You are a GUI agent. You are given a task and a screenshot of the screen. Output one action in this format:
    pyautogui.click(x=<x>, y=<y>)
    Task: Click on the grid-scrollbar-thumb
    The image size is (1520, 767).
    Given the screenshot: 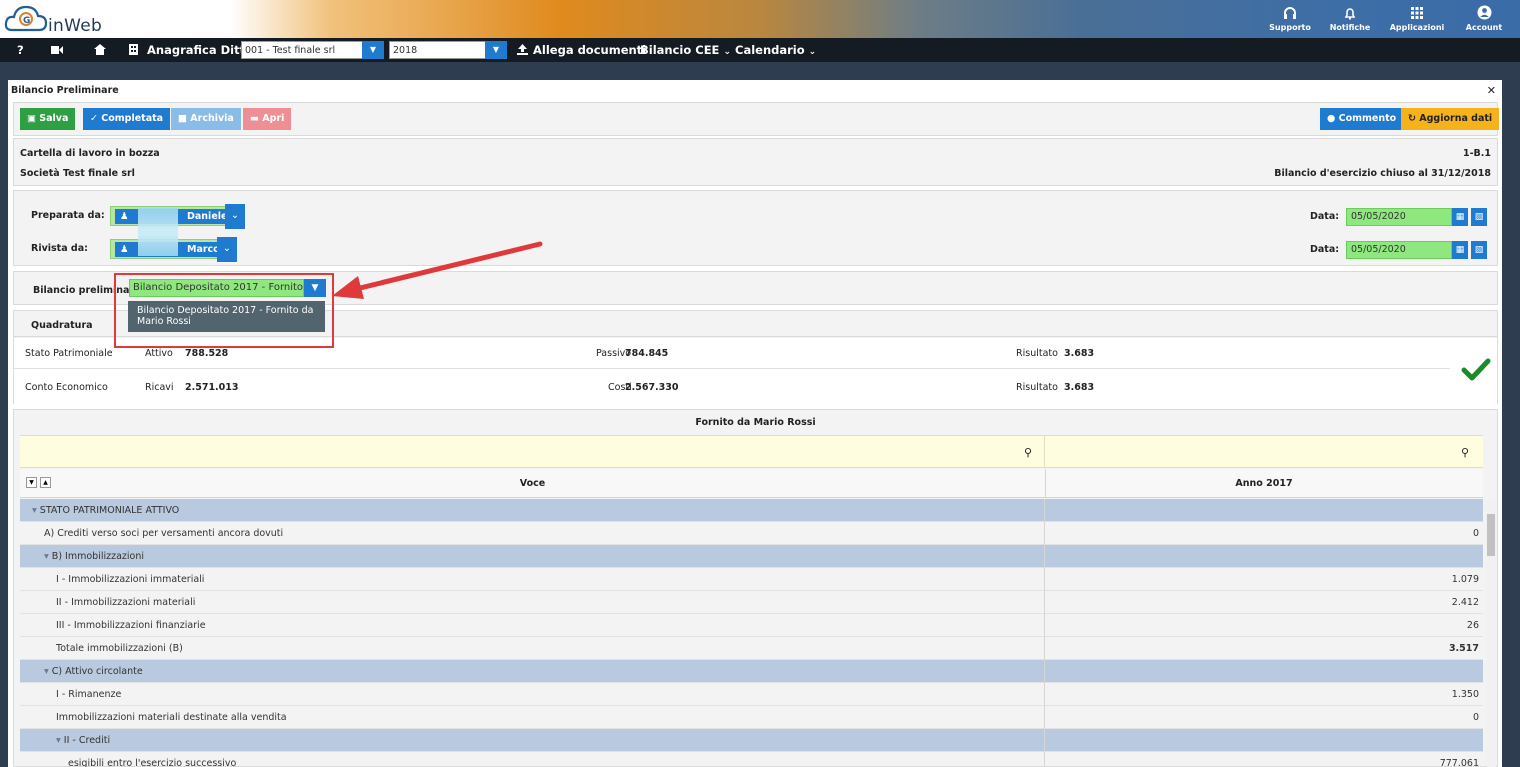 What is the action you would take?
    pyautogui.click(x=1491, y=535)
    